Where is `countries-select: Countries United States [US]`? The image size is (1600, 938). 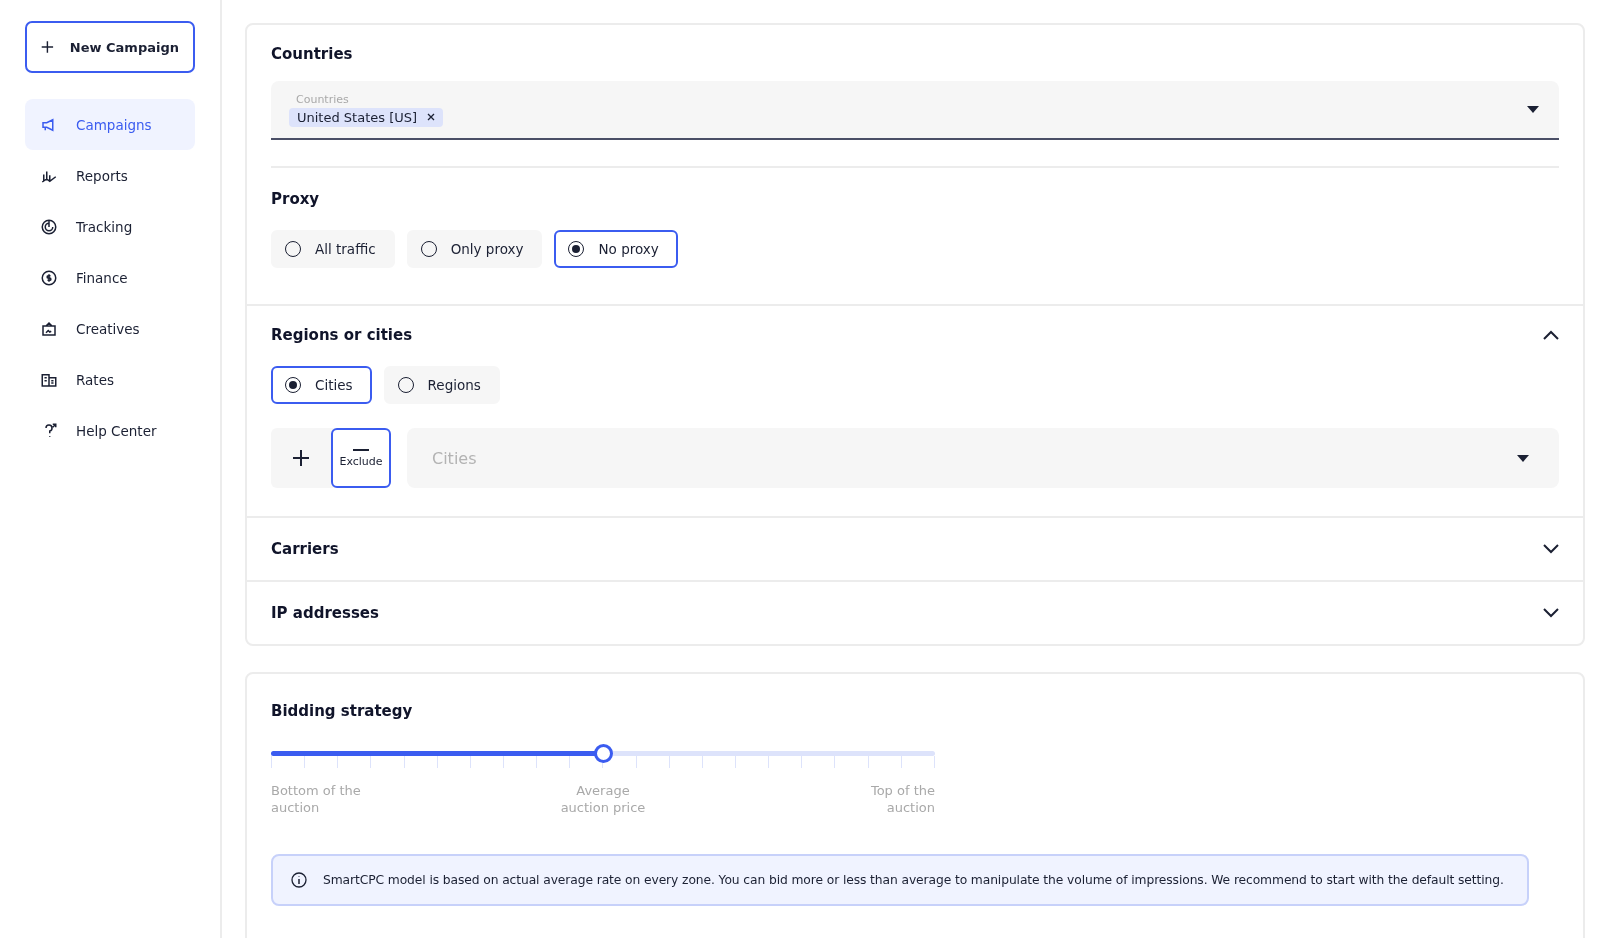 countries-select: Countries United States [US] is located at coordinates (915, 110).